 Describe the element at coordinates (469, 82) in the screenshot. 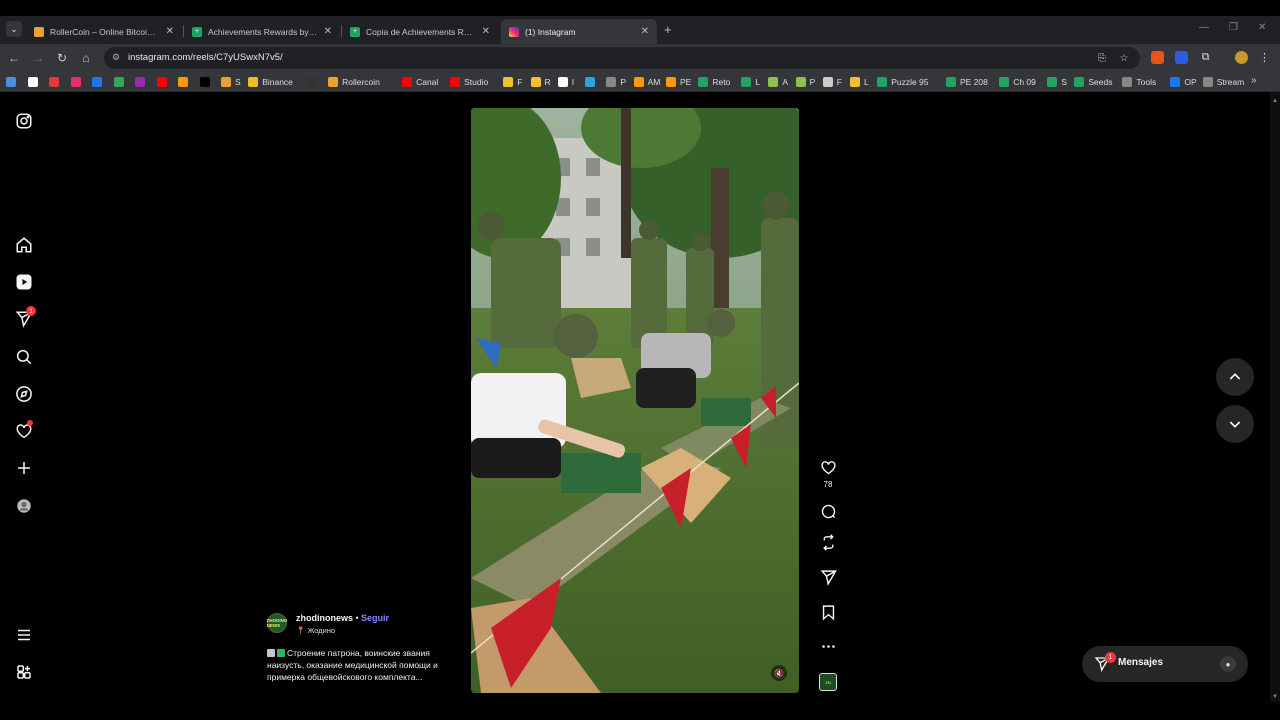

I see `bookmark-item: Studio` at that location.